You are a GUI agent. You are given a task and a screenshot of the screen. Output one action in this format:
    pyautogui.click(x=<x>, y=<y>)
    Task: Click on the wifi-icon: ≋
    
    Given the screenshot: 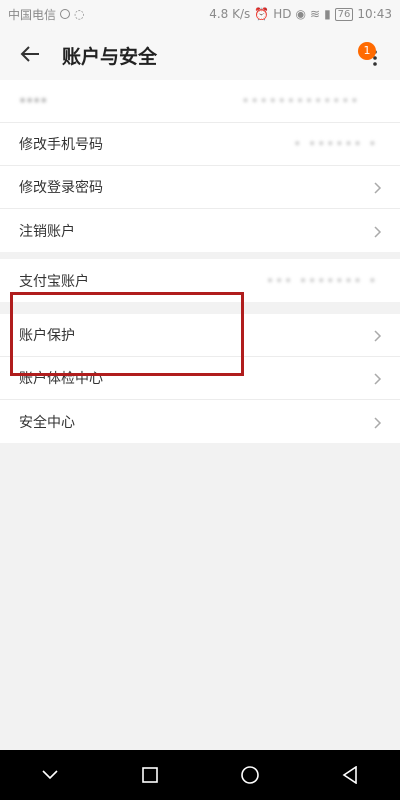 What is the action you would take?
    pyautogui.click(x=315, y=14)
    